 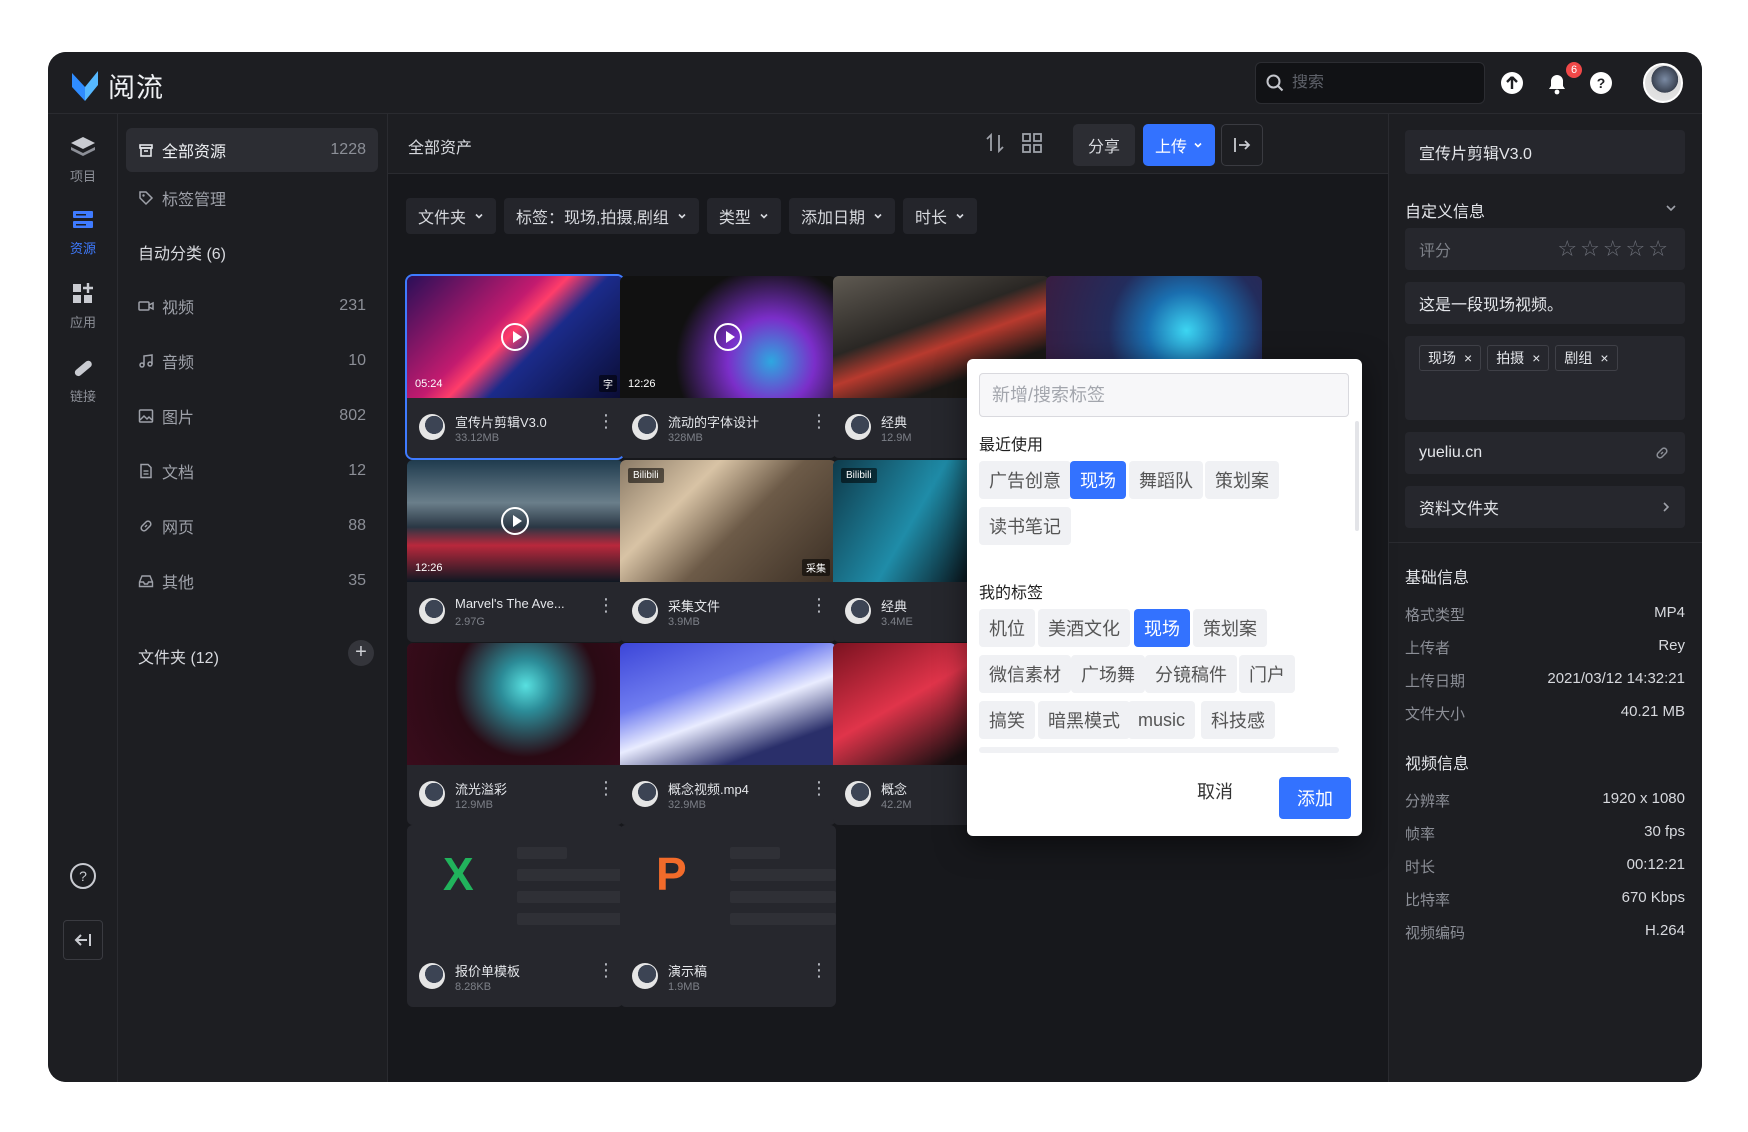 I want to click on add-button: 添加, so click(x=1315, y=798).